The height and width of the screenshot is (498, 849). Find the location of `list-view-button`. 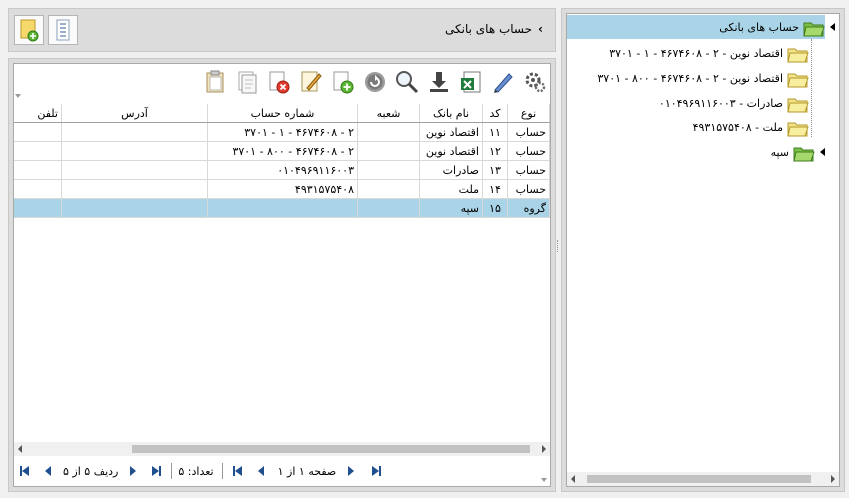

list-view-button is located at coordinates (63, 30).